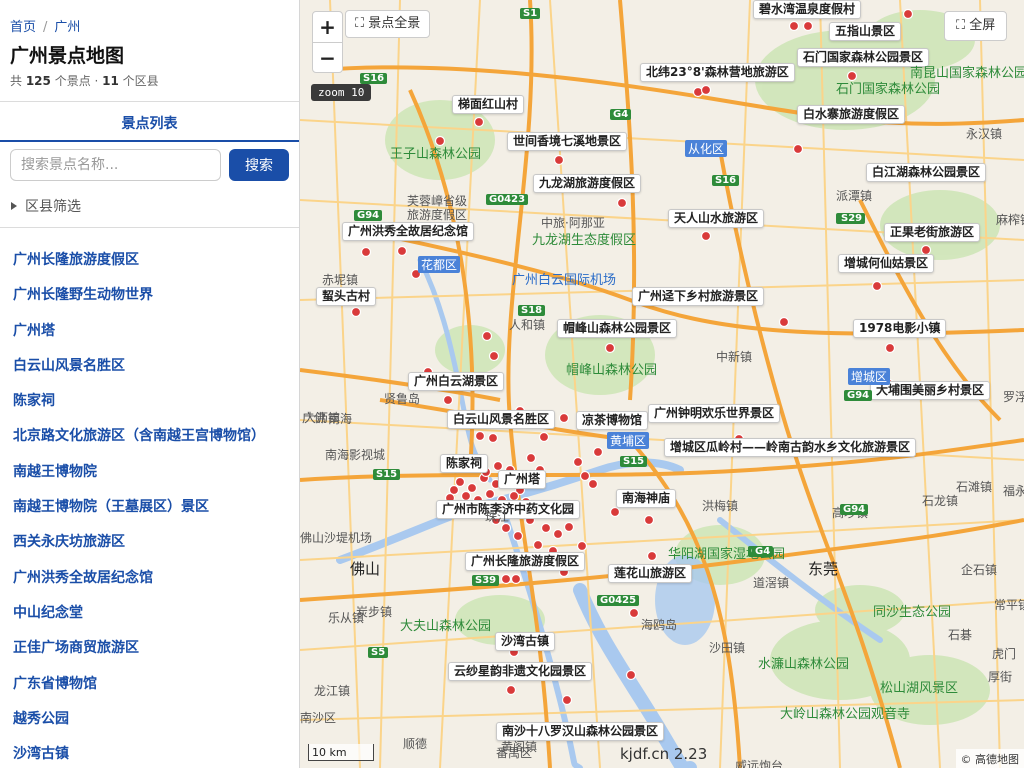 The height and width of the screenshot is (768, 1024). Describe the element at coordinates (525, 641) in the screenshot. I see `poi-map-label: 沙湾古镇` at that location.